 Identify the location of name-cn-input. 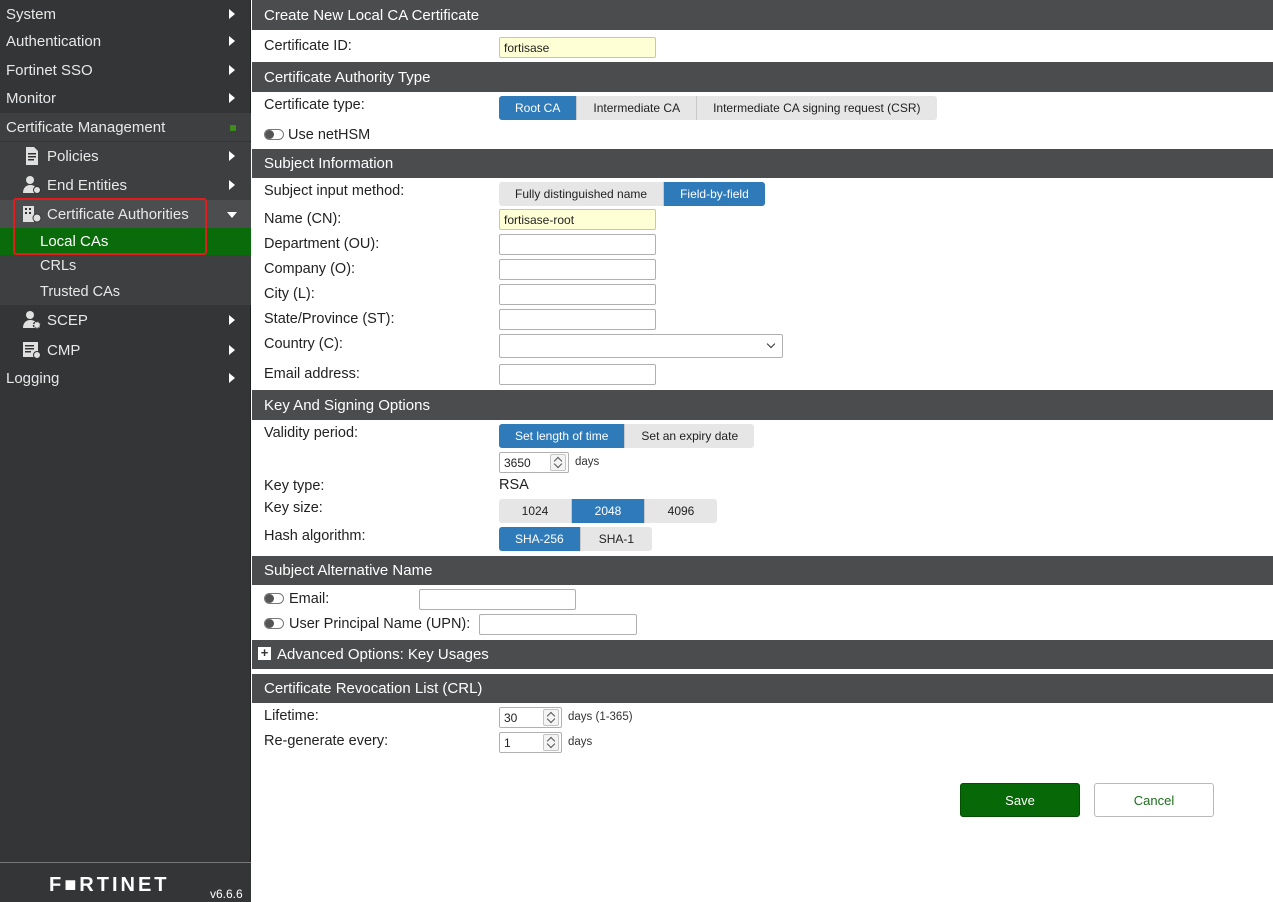
(577, 219).